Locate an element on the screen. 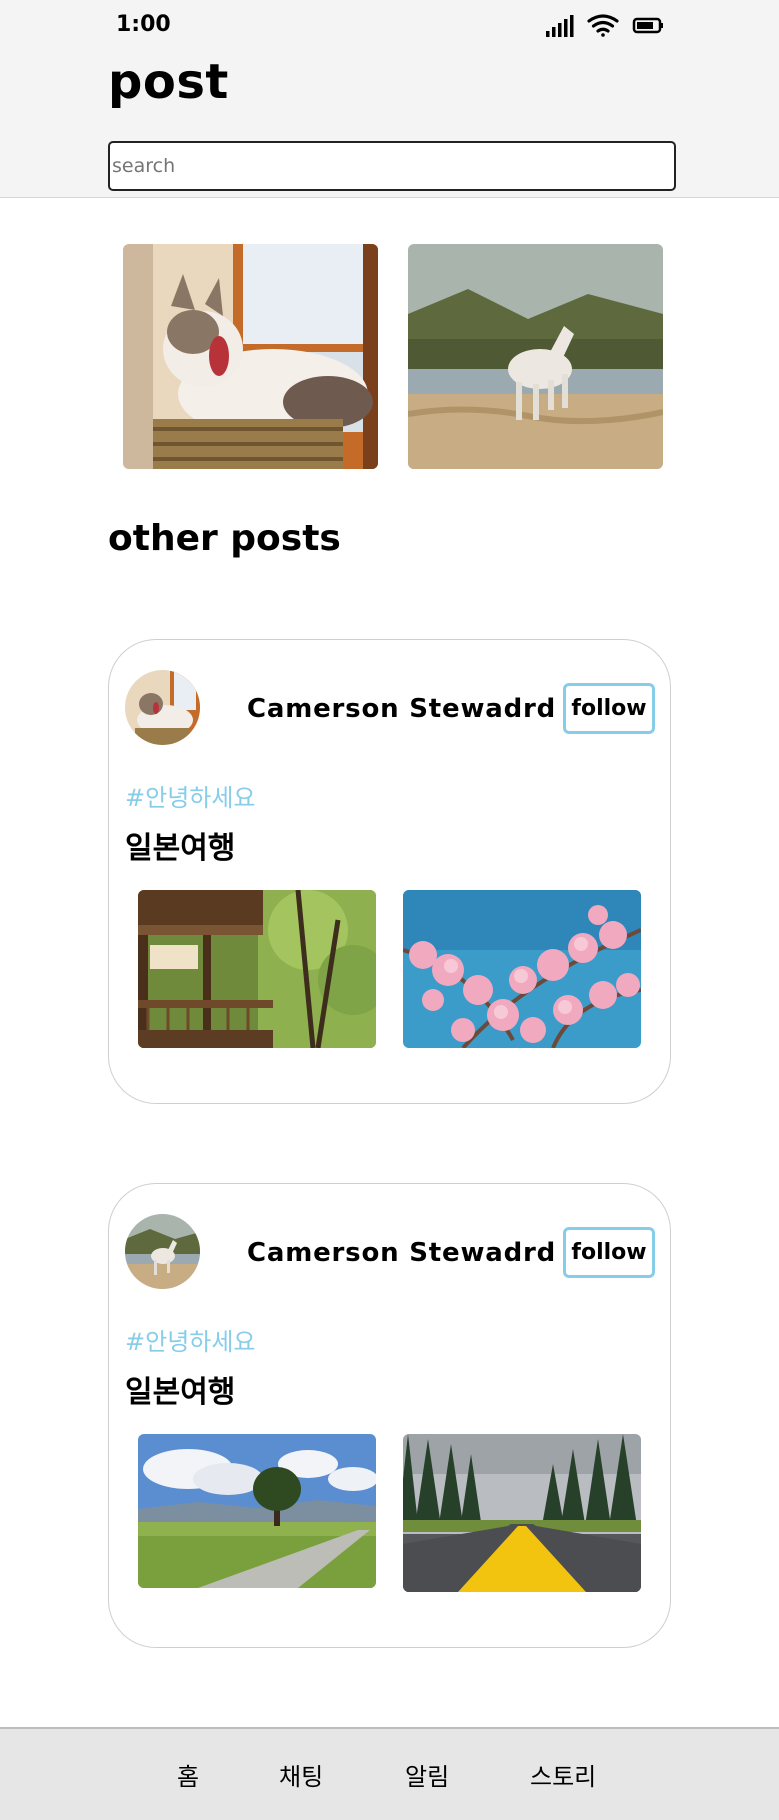 The image size is (779, 1820). post-photo-road-forest is located at coordinates (522, 1513).